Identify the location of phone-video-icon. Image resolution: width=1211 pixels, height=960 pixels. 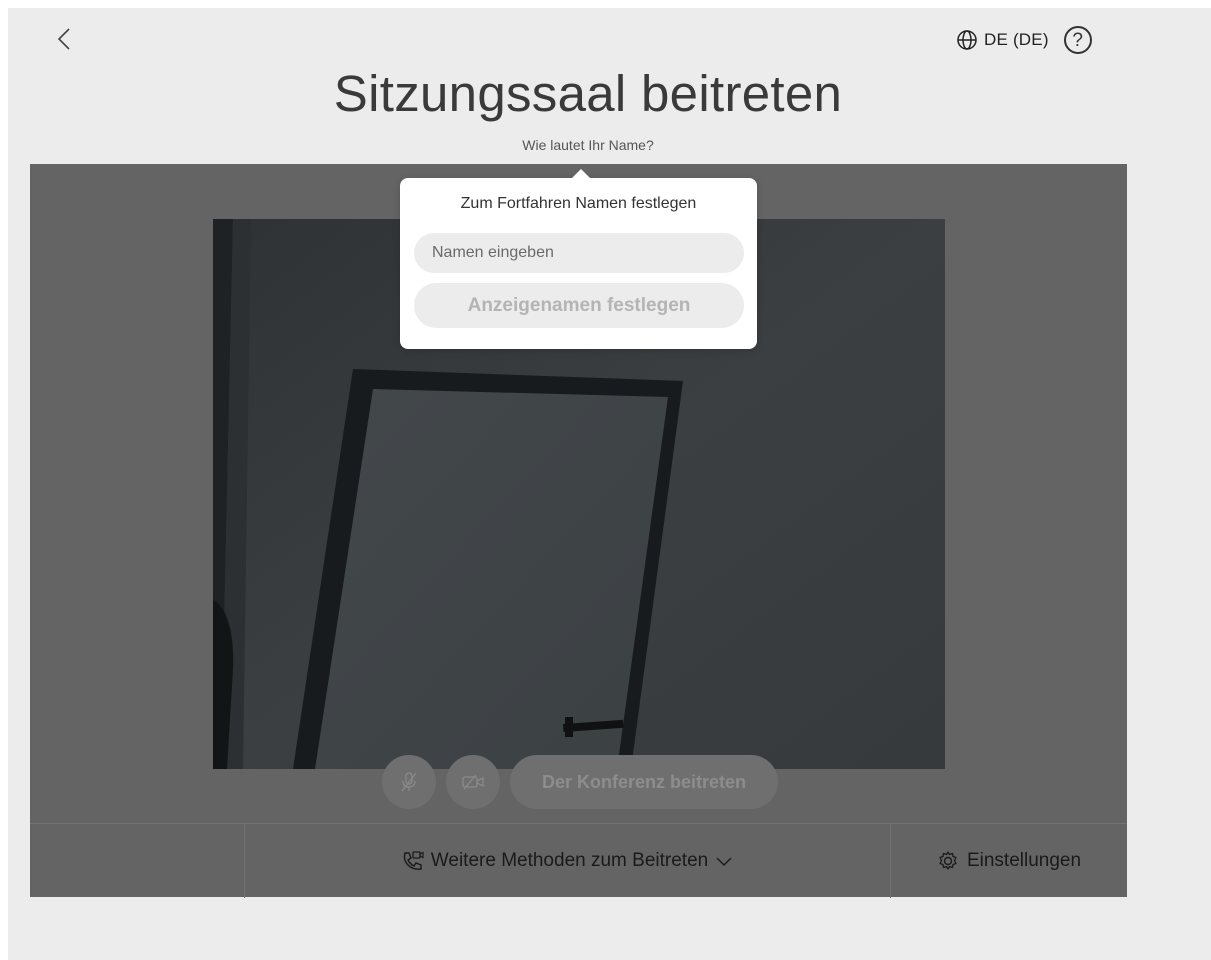
(413, 860).